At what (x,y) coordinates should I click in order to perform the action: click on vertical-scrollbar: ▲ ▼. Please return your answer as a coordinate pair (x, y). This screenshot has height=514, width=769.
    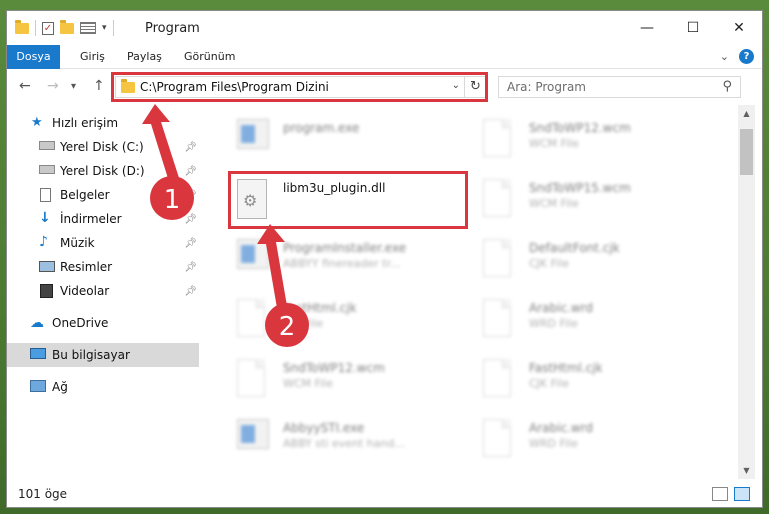
    Looking at the image, I should click on (746, 292).